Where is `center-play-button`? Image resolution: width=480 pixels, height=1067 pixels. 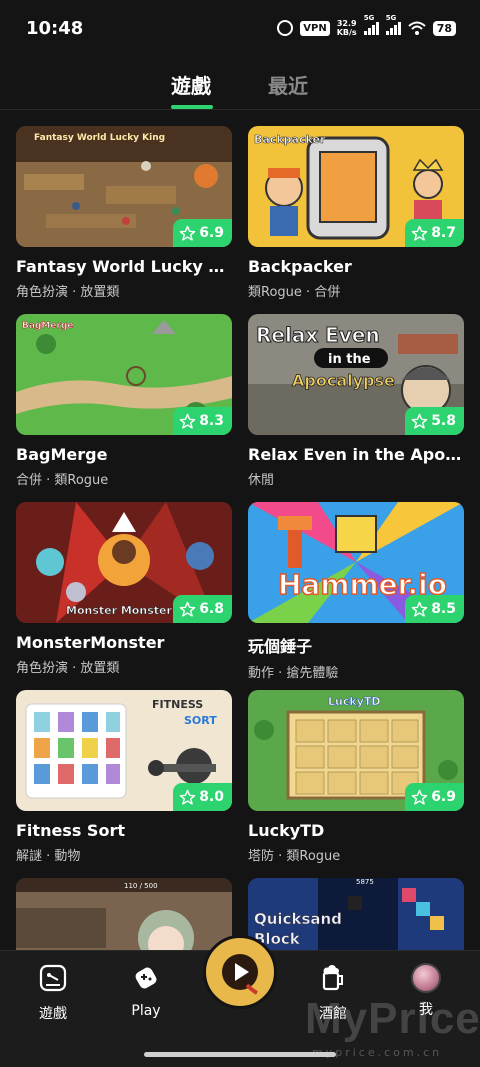 center-play-button is located at coordinates (240, 972).